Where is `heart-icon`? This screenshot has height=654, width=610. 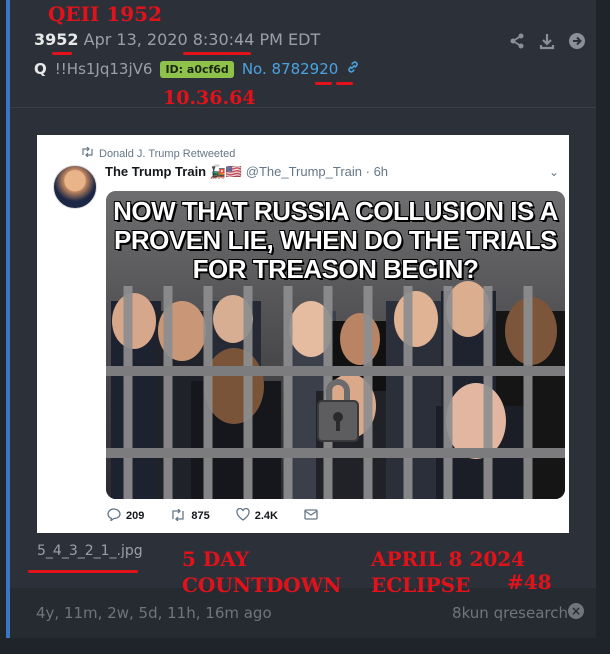 heart-icon is located at coordinates (243, 515).